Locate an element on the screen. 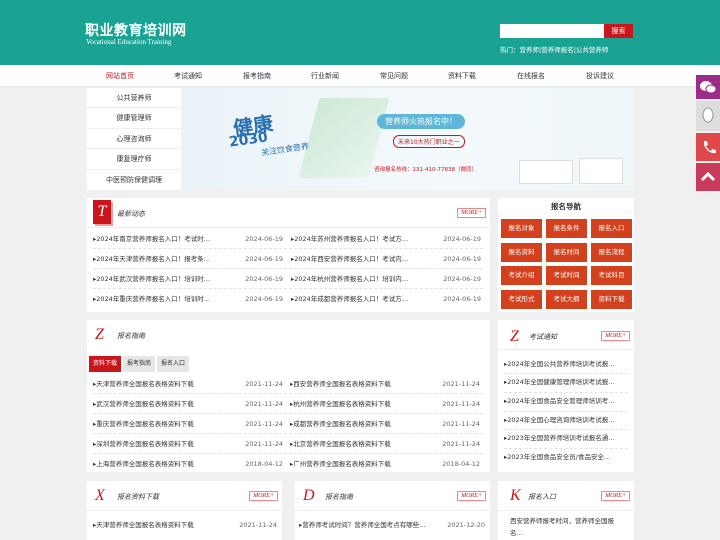 The image size is (720, 540). section-letter-icon: D is located at coordinates (309, 495).